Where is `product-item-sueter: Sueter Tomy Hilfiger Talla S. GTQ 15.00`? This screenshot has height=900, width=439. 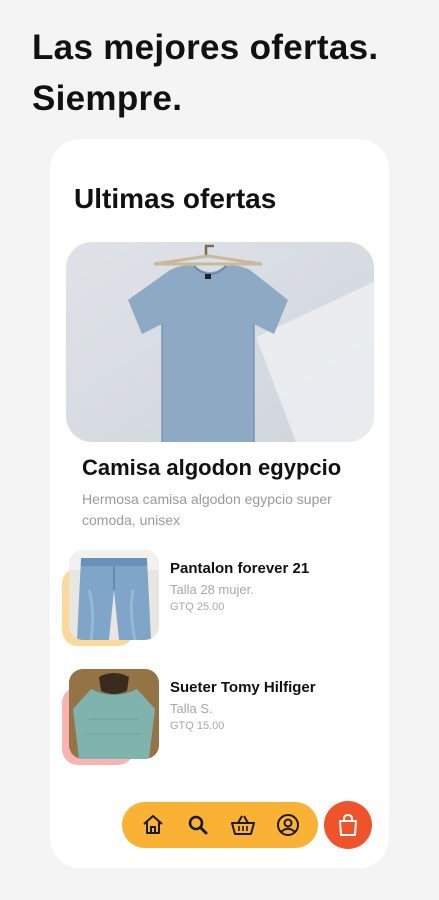
product-item-sueter: Sueter Tomy Hilfiger Talla S. GTQ 15.00 is located at coordinates (222, 719).